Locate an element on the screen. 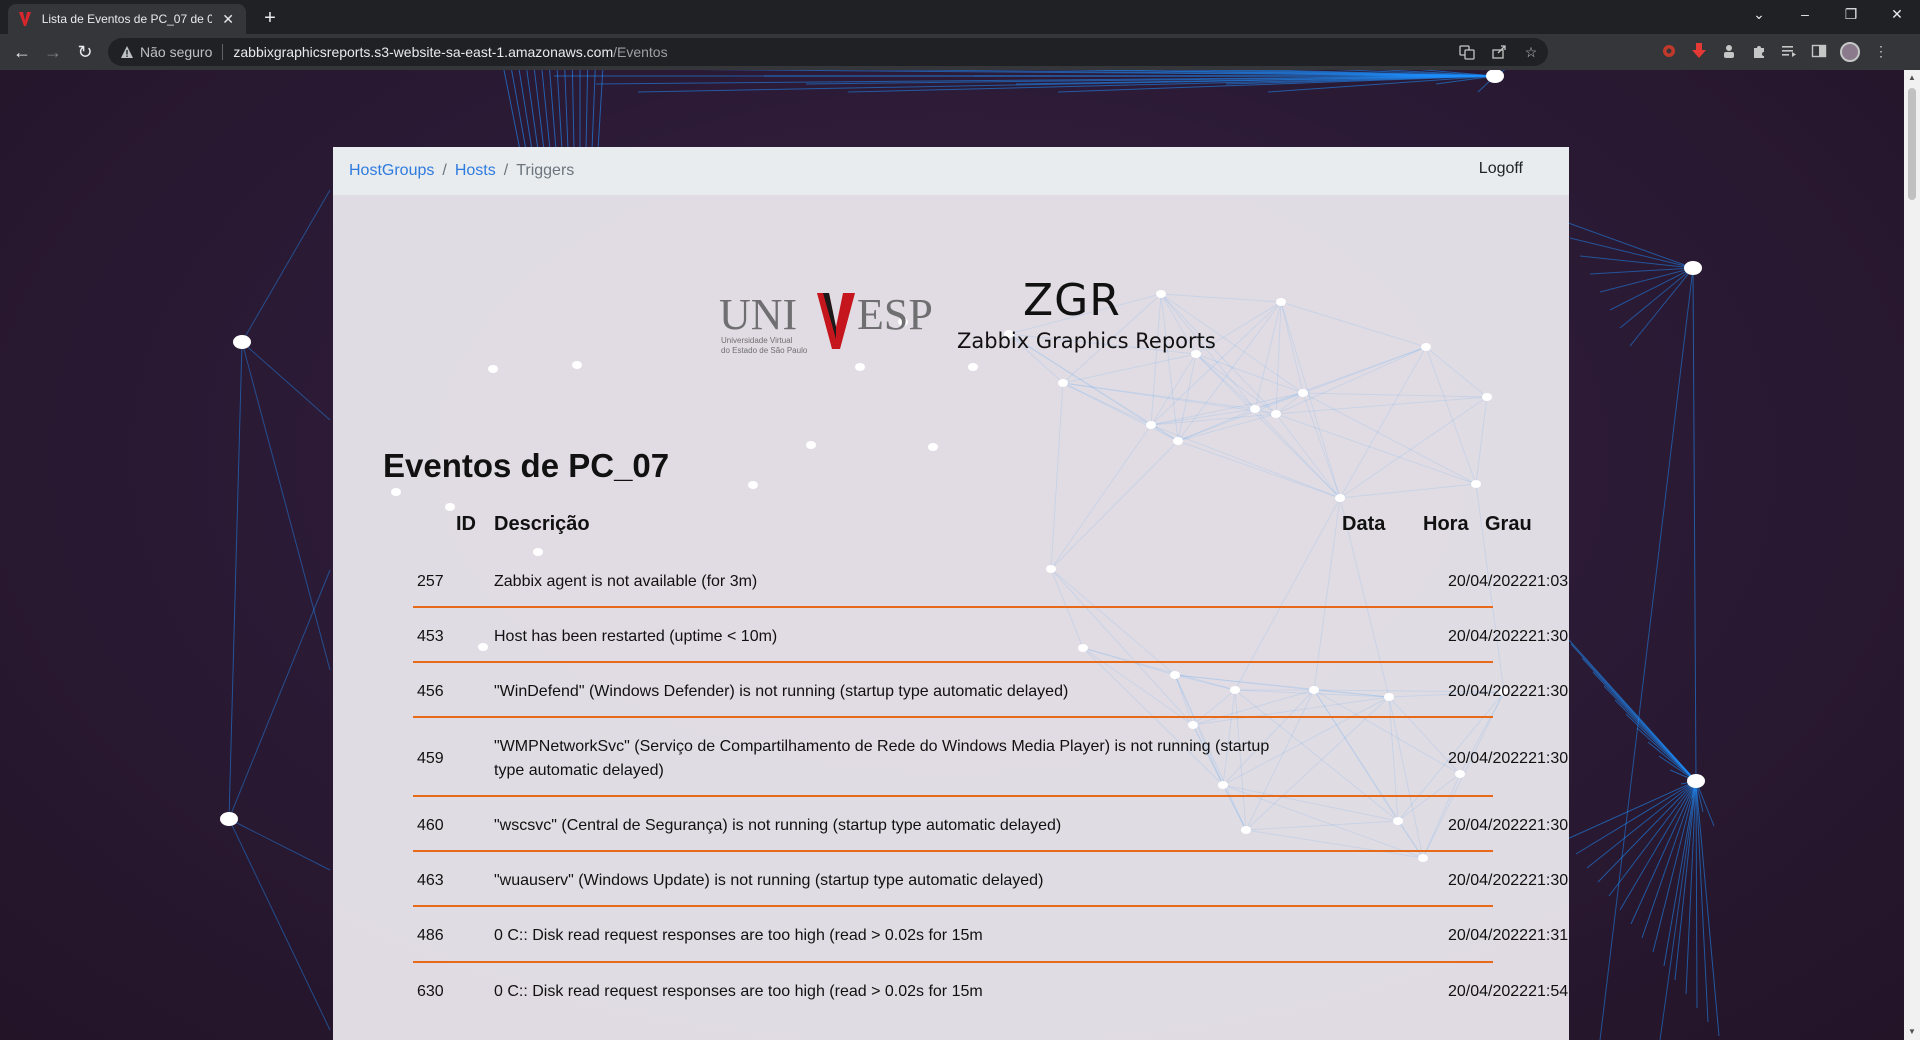 This screenshot has height=1040, width=1920. url-path: /Eventos is located at coordinates (640, 52).